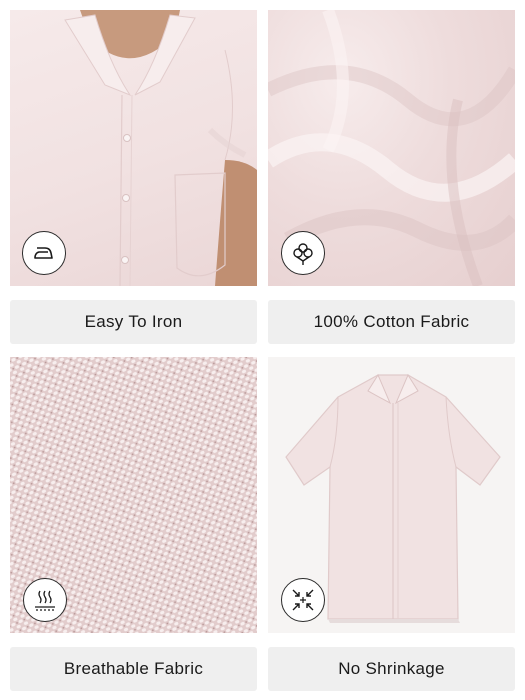 The height and width of the screenshot is (700, 525). I want to click on breathable-waves-icon, so click(45, 600).